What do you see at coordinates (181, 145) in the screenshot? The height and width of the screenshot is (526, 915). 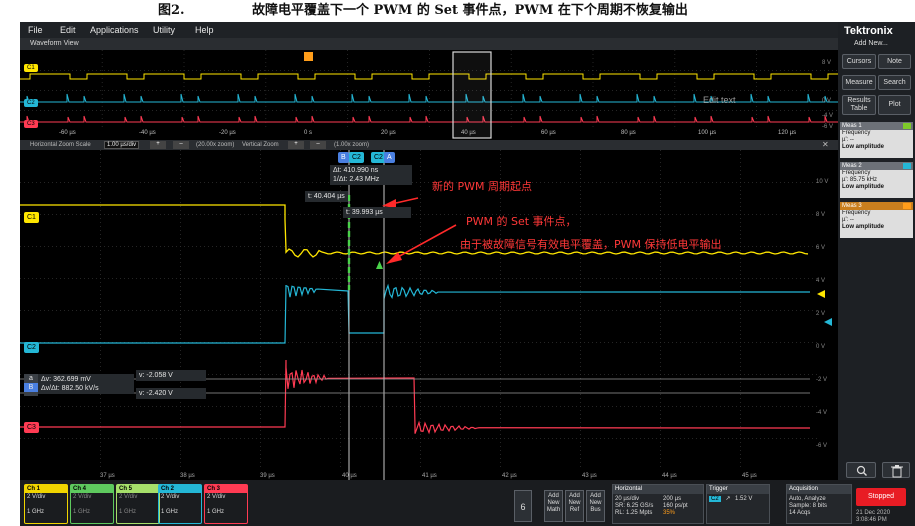 I see `zoom-out-button: –` at bounding box center [181, 145].